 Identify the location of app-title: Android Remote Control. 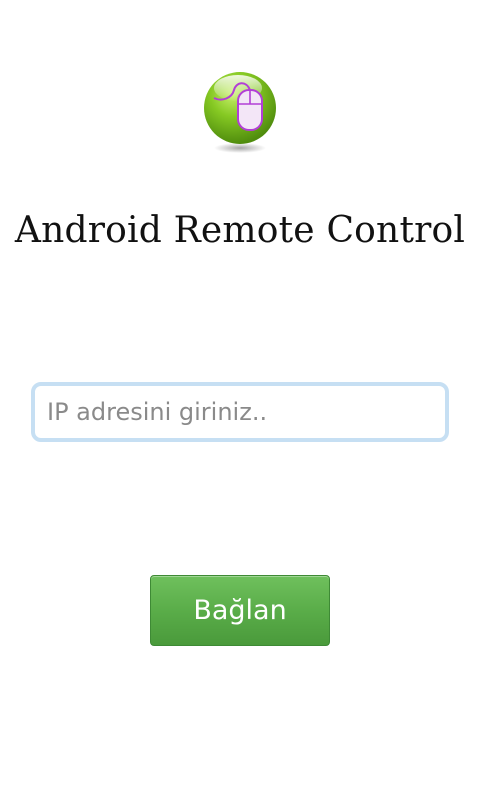
(240, 230).